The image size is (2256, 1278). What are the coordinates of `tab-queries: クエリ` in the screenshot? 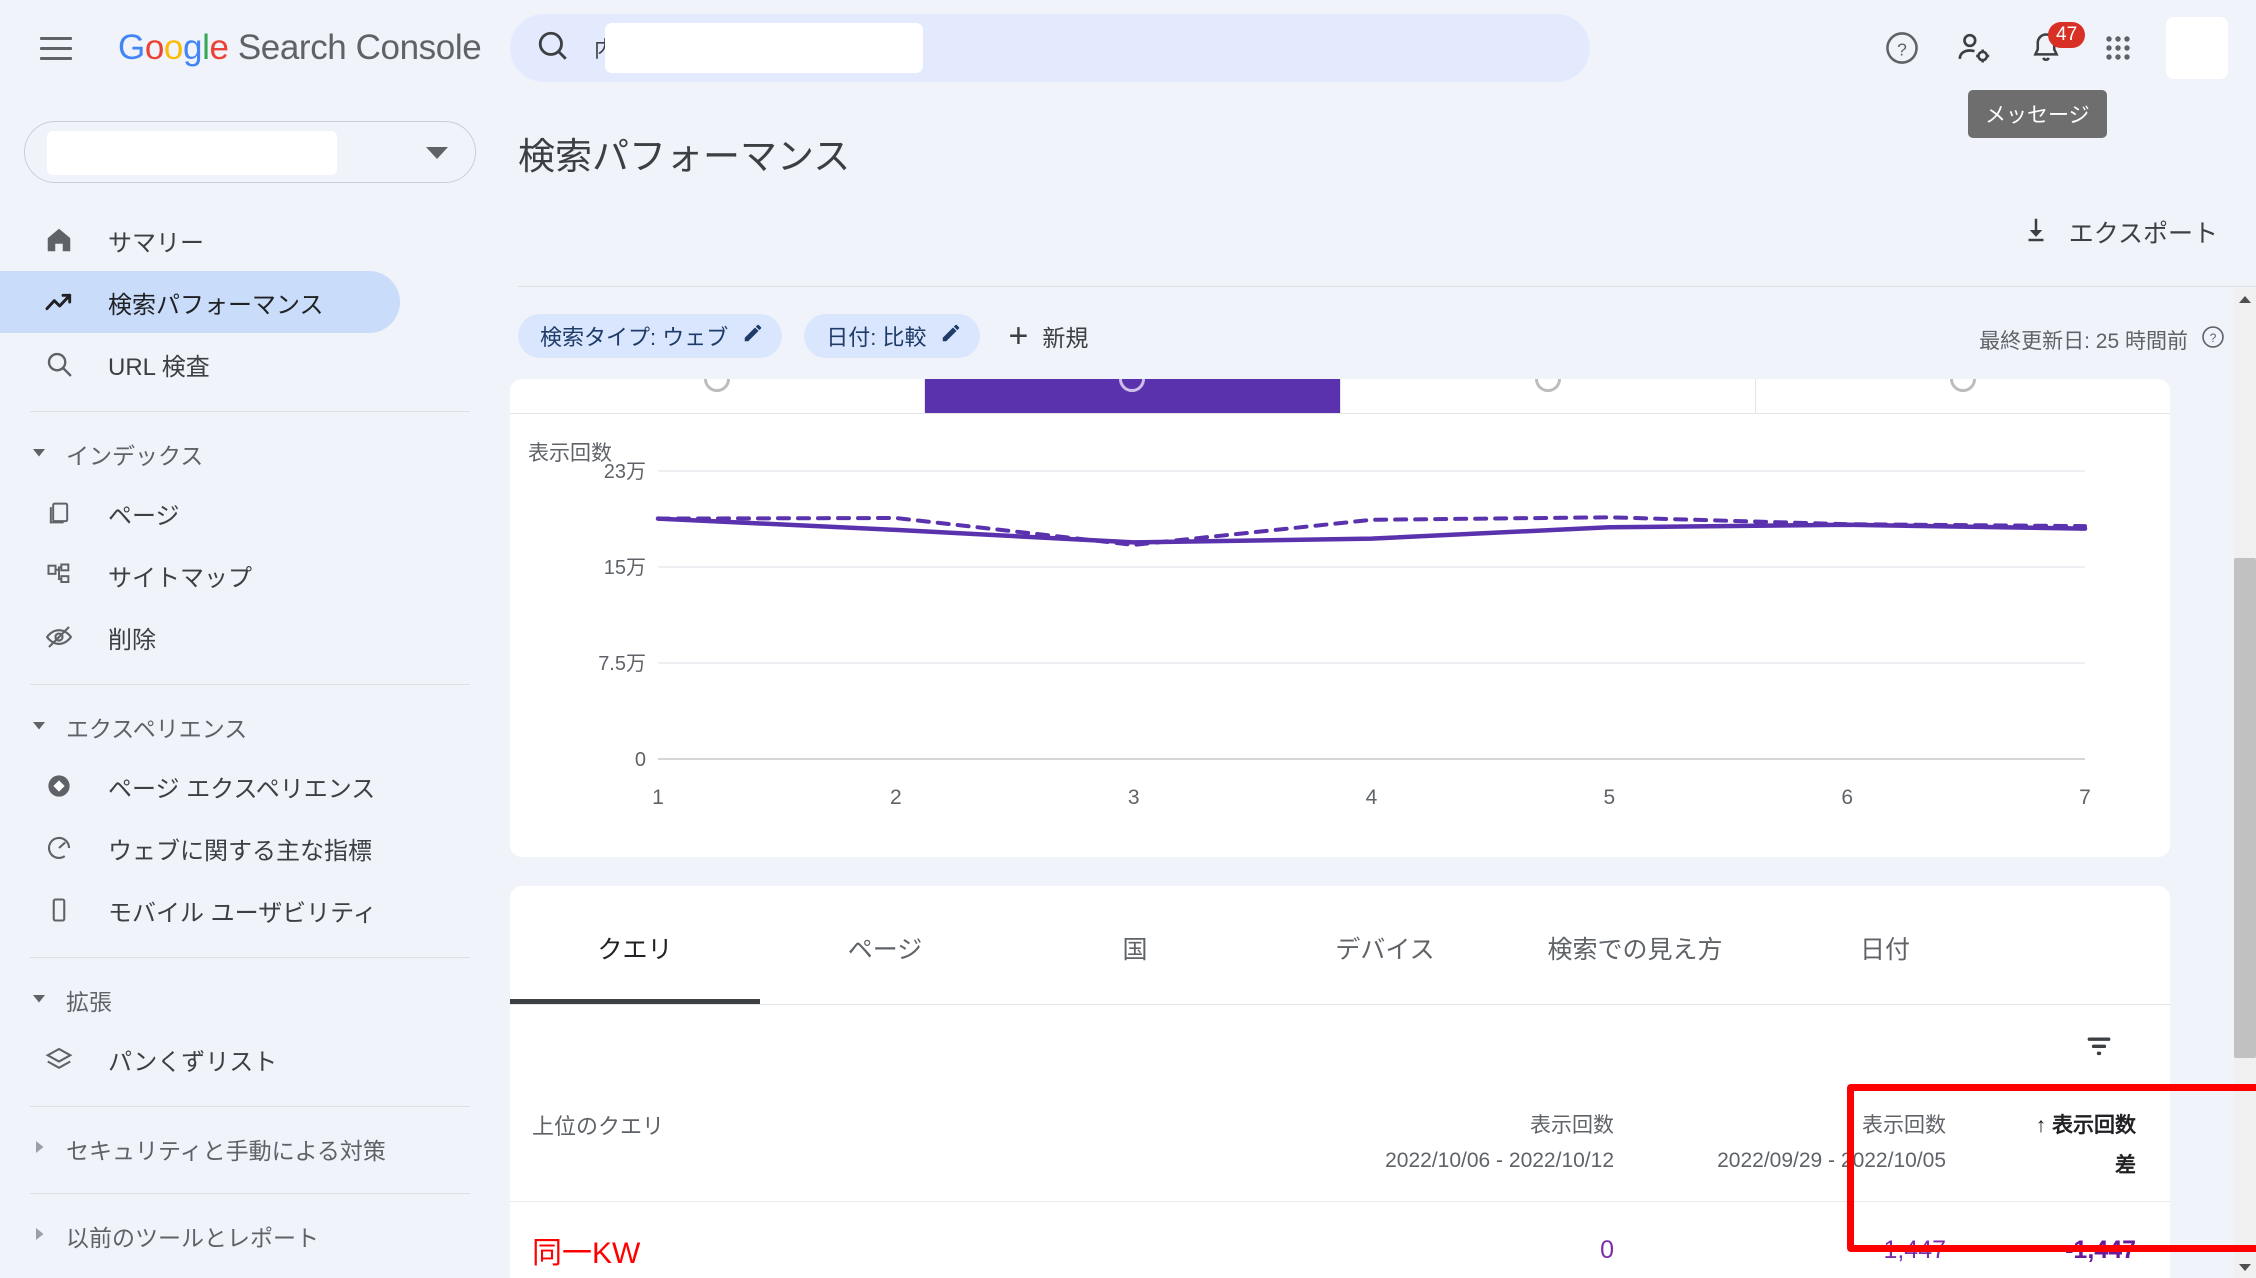 It's located at (635, 967).